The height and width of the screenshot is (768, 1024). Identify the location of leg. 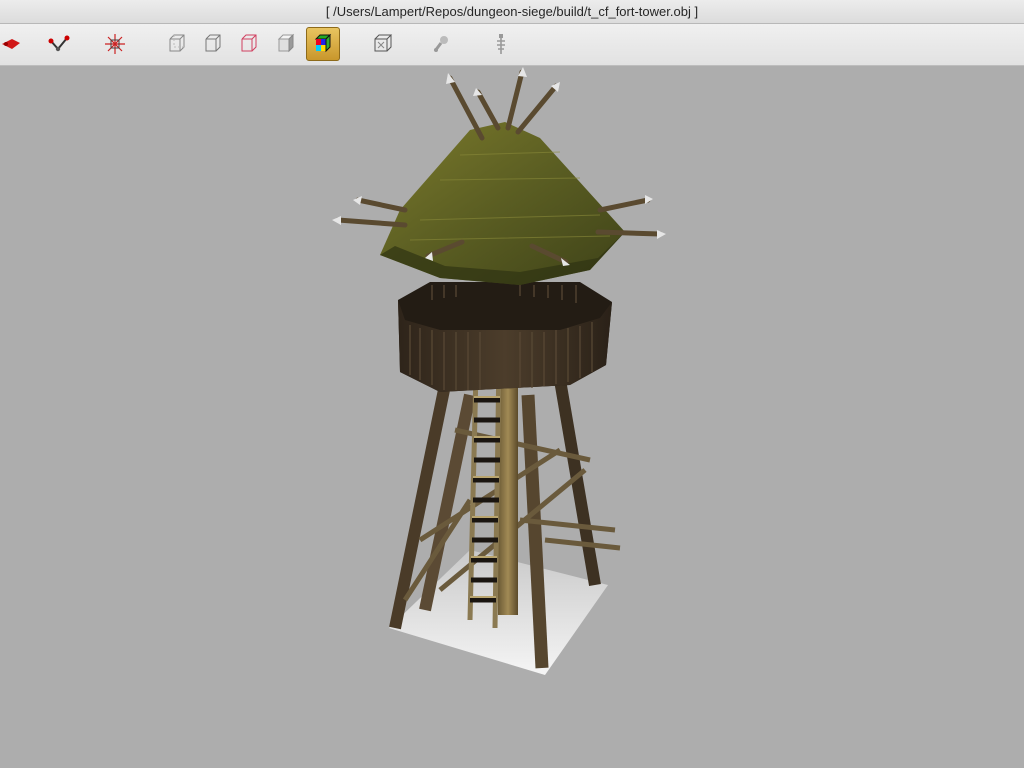
(577, 482).